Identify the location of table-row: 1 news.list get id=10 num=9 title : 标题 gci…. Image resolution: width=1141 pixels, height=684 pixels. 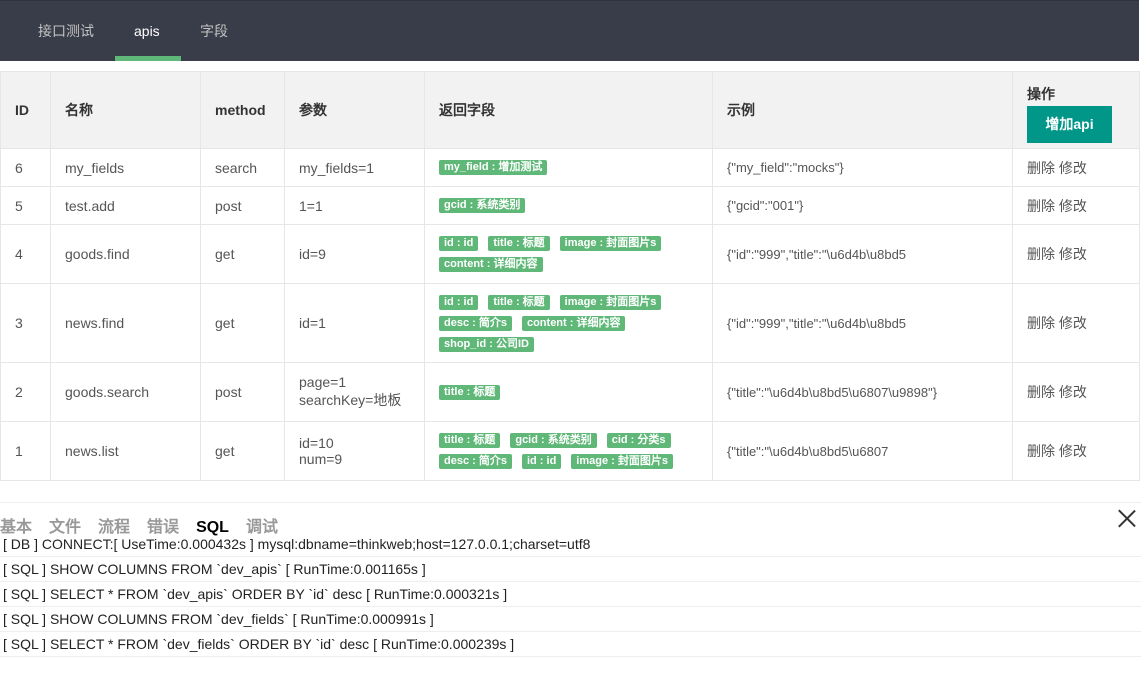
(570, 451).